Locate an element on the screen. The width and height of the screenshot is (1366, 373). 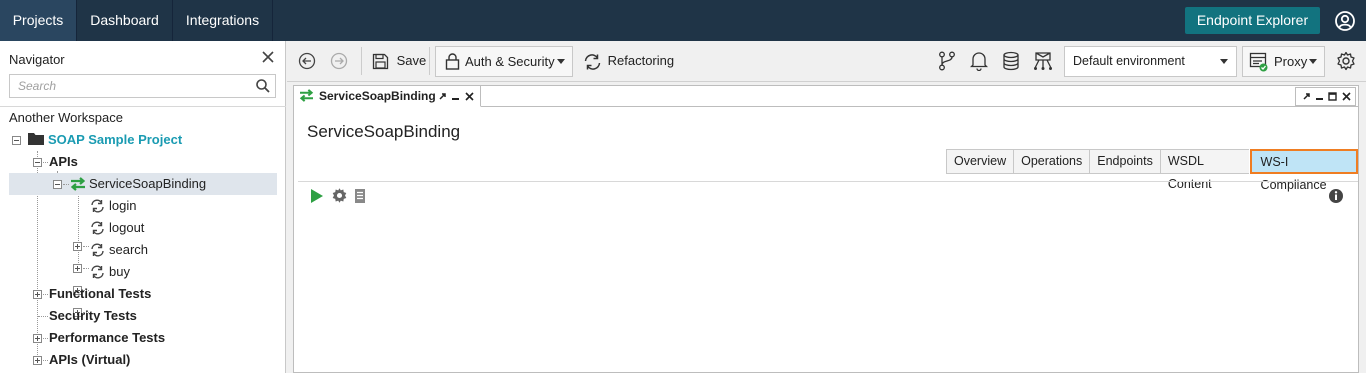
search-input is located at coordinates (125, 86).